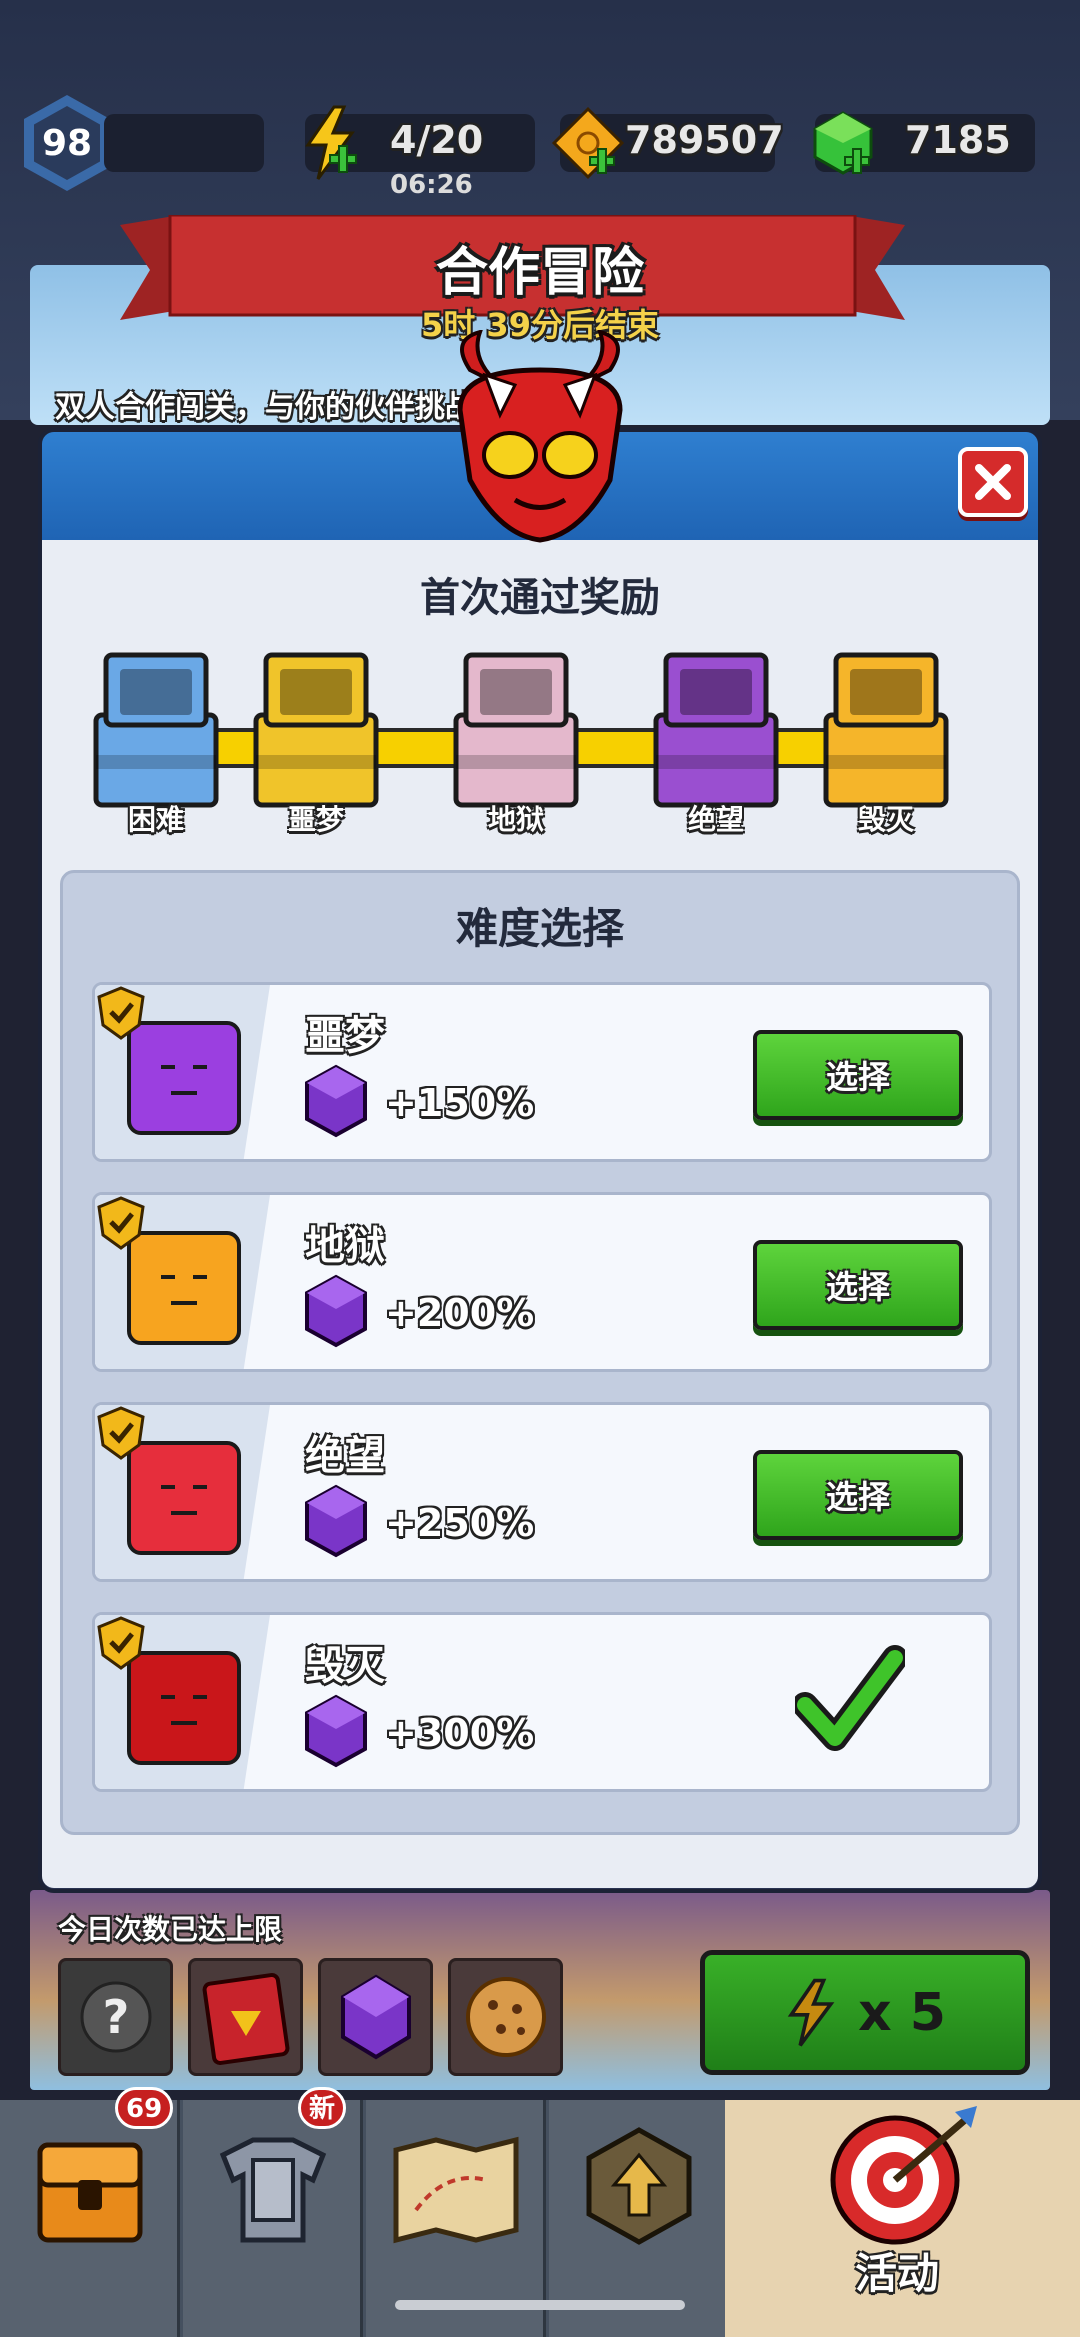  What do you see at coordinates (542, 1702) in the screenshot?
I see `difficulty-row: 毁灭 +300%` at bounding box center [542, 1702].